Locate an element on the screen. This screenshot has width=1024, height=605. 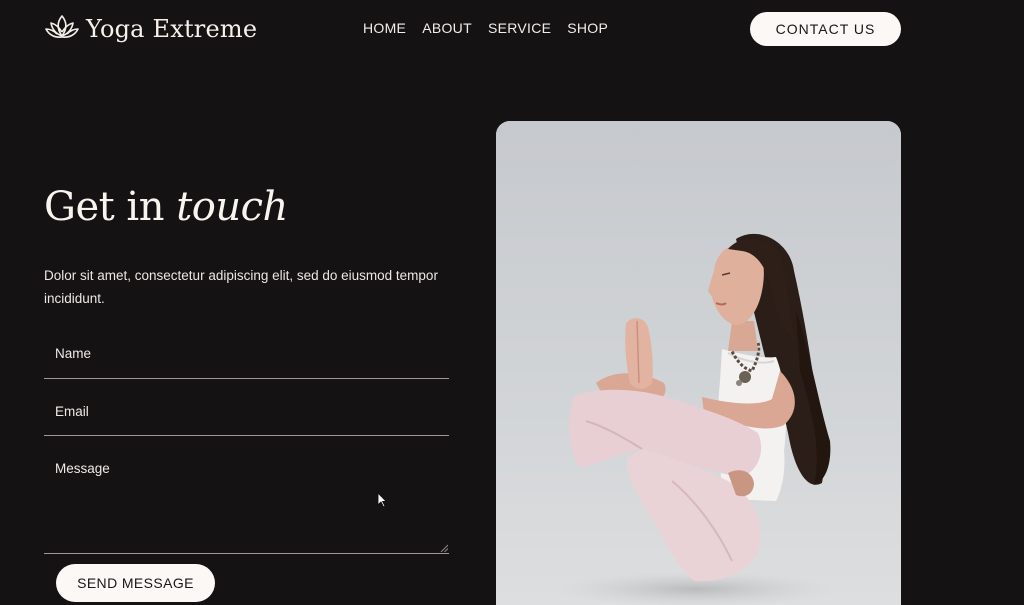
email-field: Email is located at coordinates (246, 413).